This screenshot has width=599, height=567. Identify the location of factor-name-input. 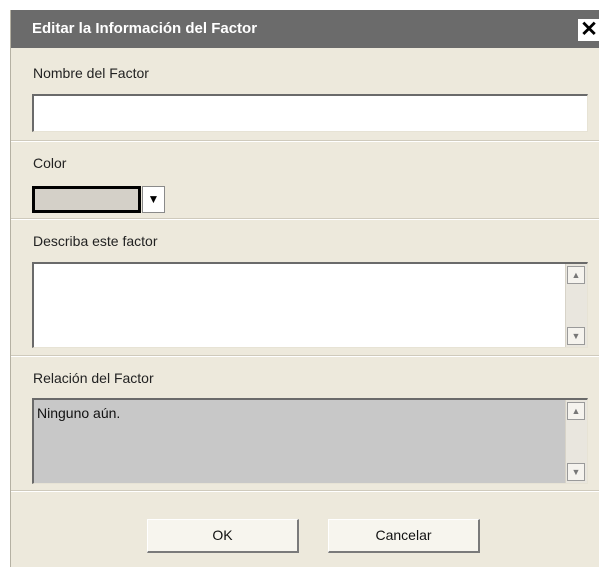
(310, 113).